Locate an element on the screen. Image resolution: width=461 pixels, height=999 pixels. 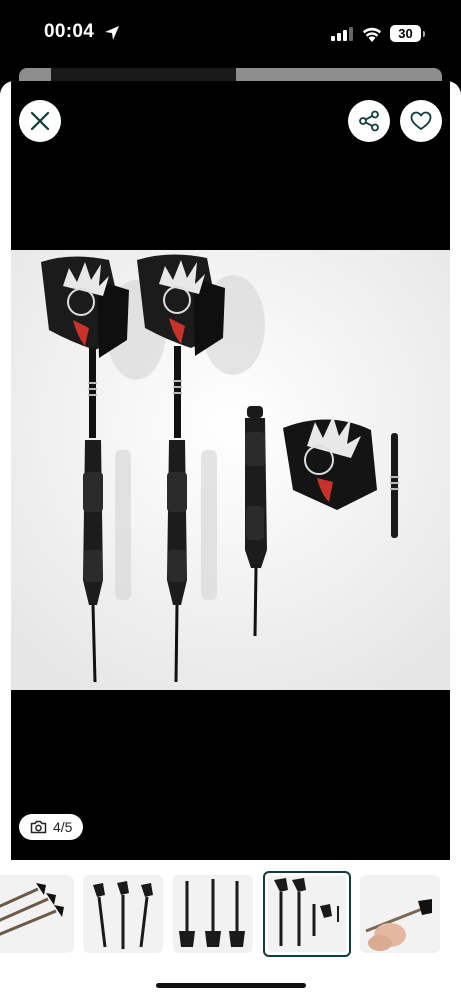
share-button is located at coordinates (369, 121).